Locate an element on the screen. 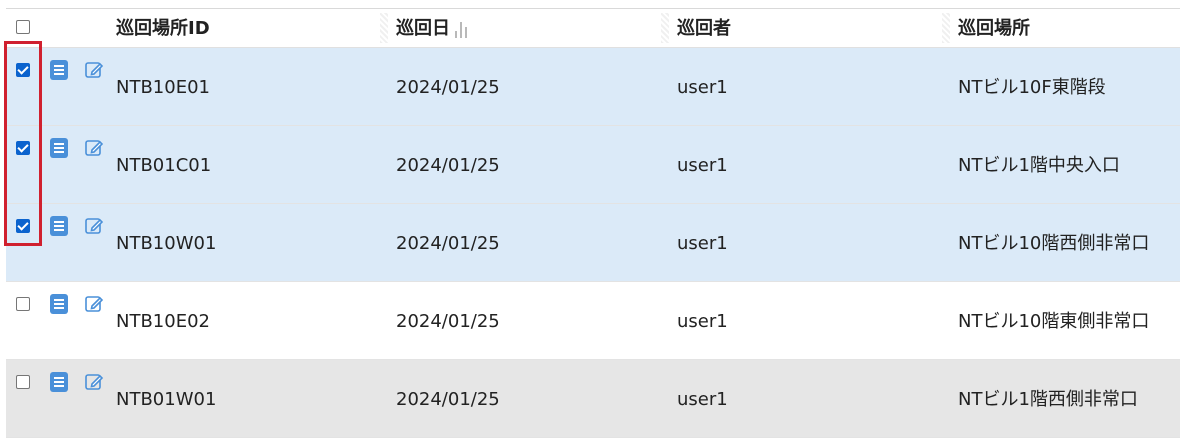  cell-place: NTビル1階中央入口 is located at coordinates (1039, 165).